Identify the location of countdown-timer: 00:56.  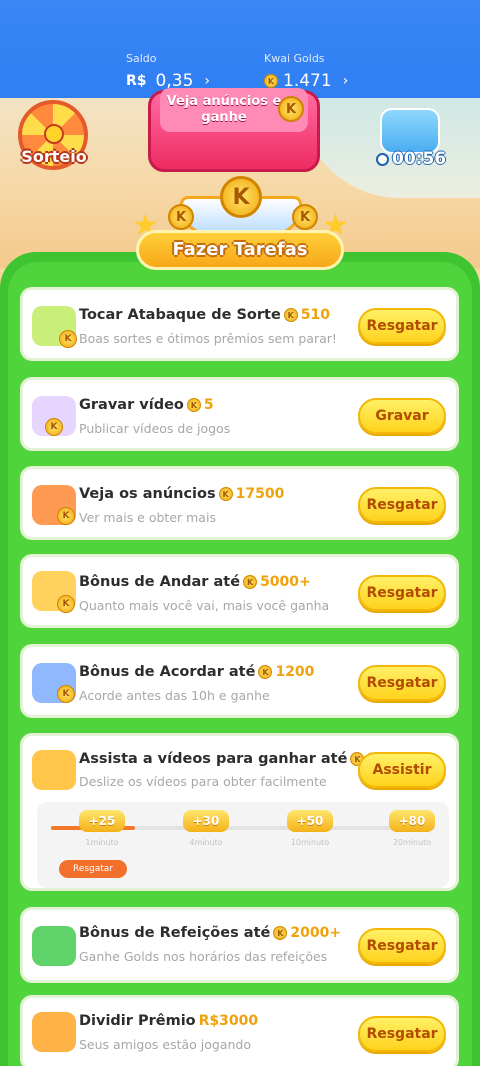
(411, 159).